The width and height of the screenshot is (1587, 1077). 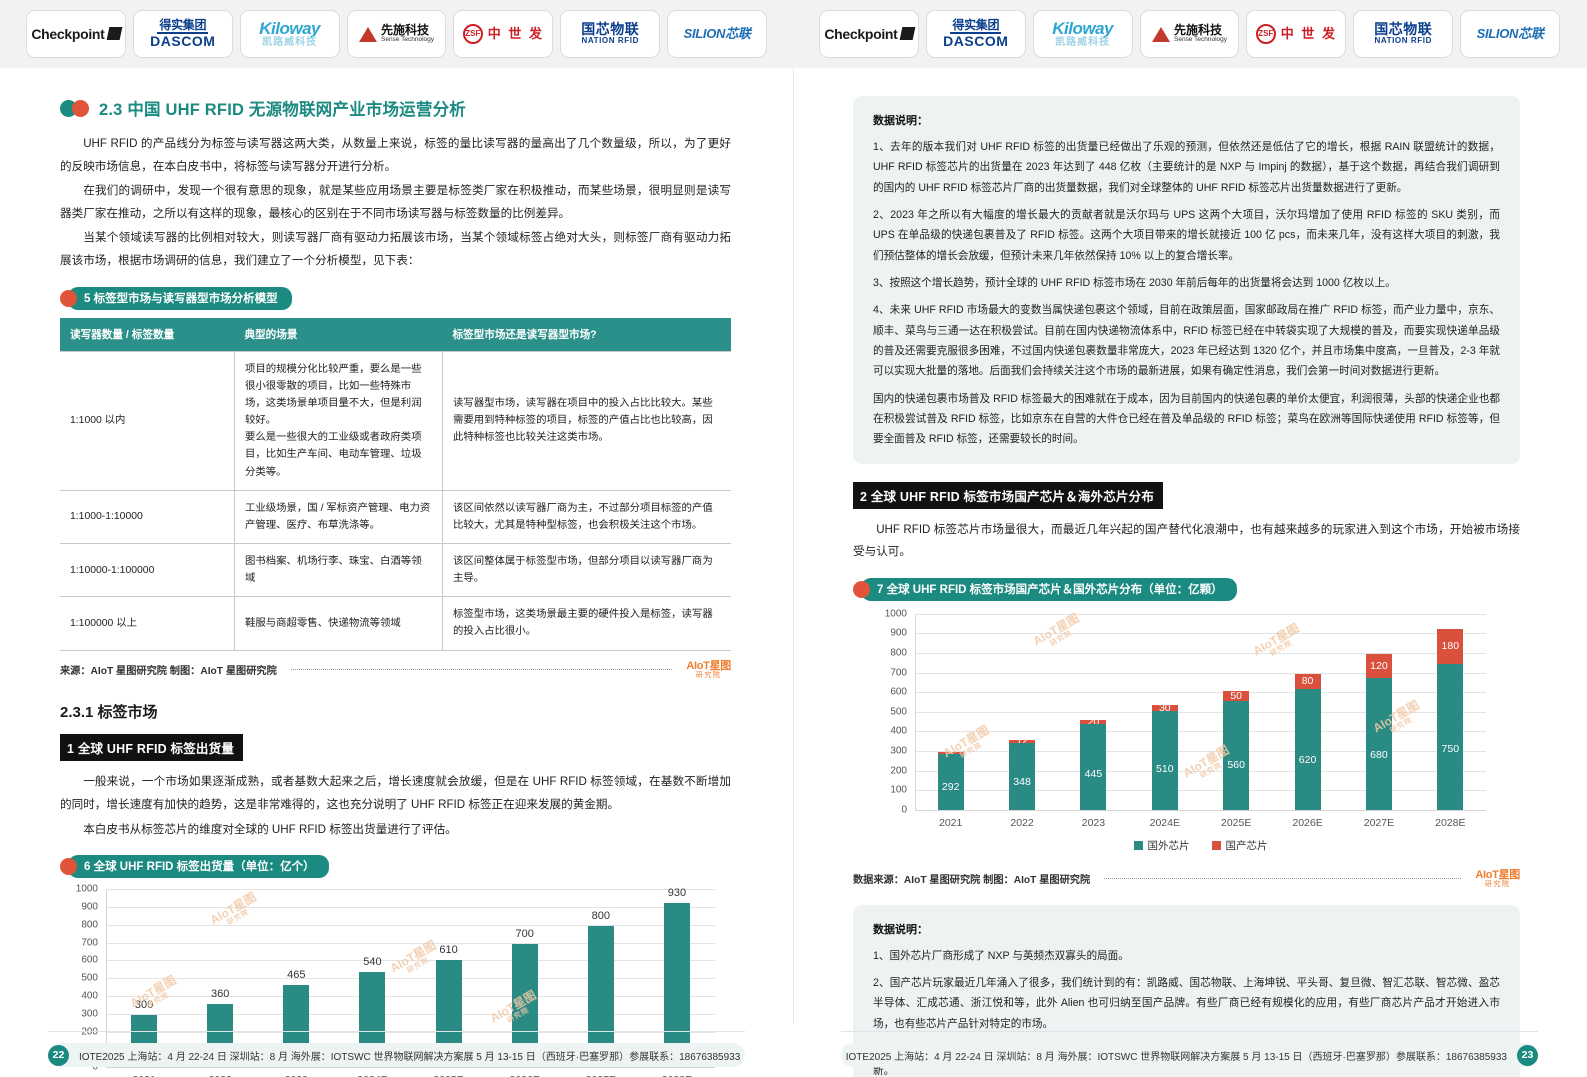 What do you see at coordinates (586, 334) in the screenshot?
I see `table-header-type: 标签型市场还是读写器型市场?` at bounding box center [586, 334].